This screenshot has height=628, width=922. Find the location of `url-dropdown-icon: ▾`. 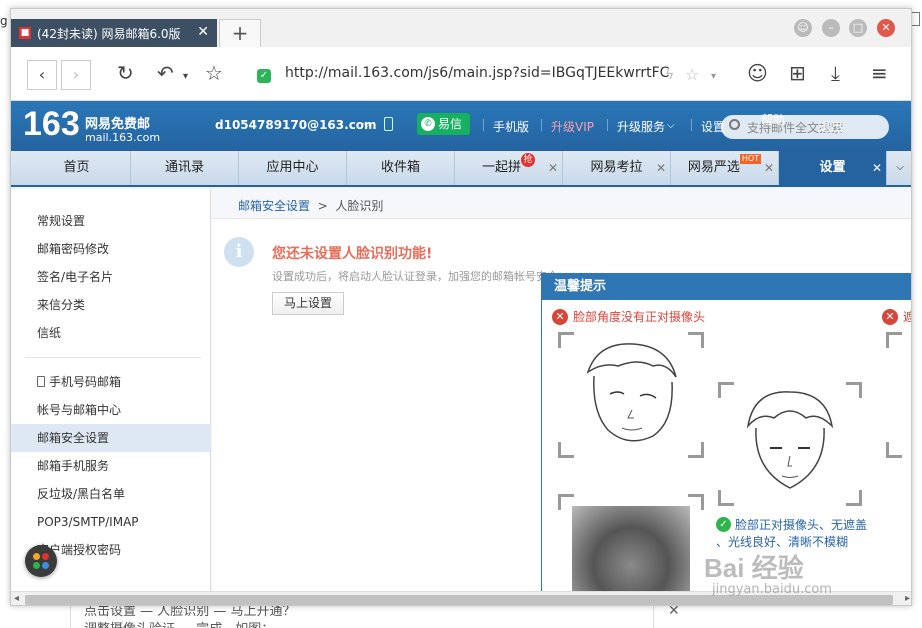

url-dropdown-icon: ▾ is located at coordinates (713, 76).